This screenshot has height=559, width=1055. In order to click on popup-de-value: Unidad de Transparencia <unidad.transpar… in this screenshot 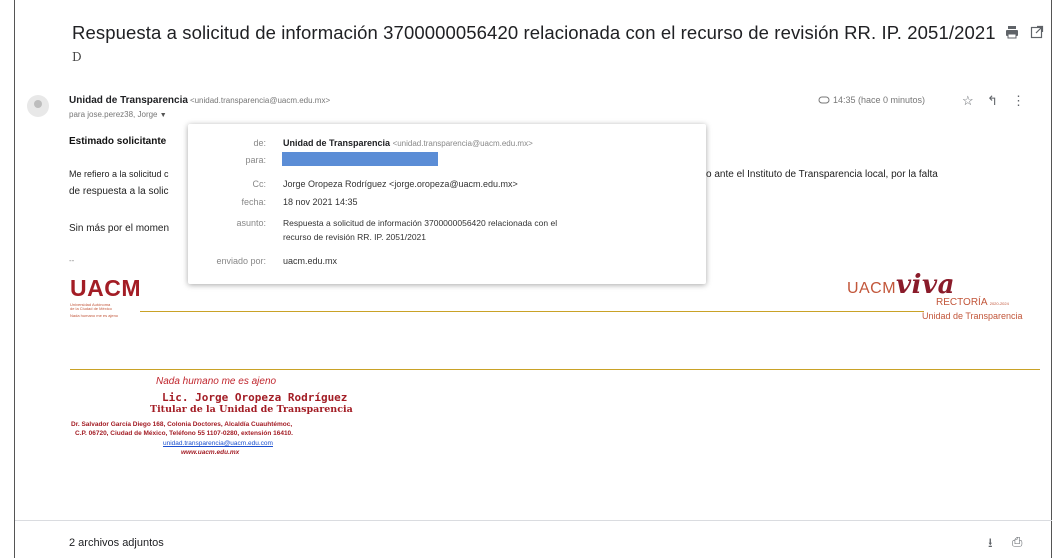, I will do `click(408, 143)`.